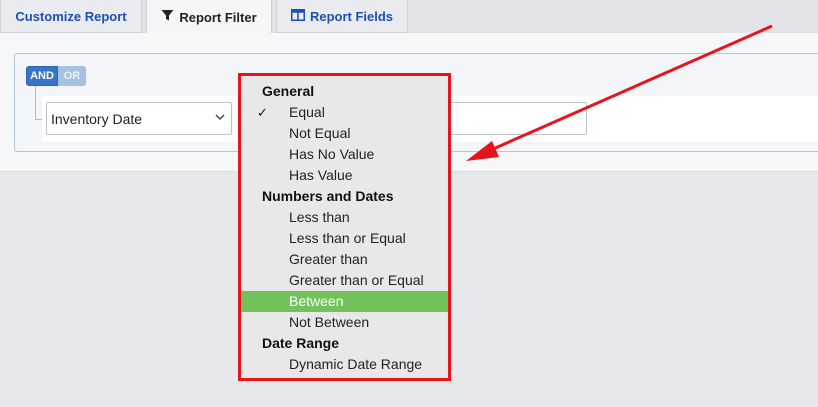 Image resolution: width=818 pixels, height=407 pixels. I want to click on tab-customize-report-label: Customize Report, so click(71, 16).